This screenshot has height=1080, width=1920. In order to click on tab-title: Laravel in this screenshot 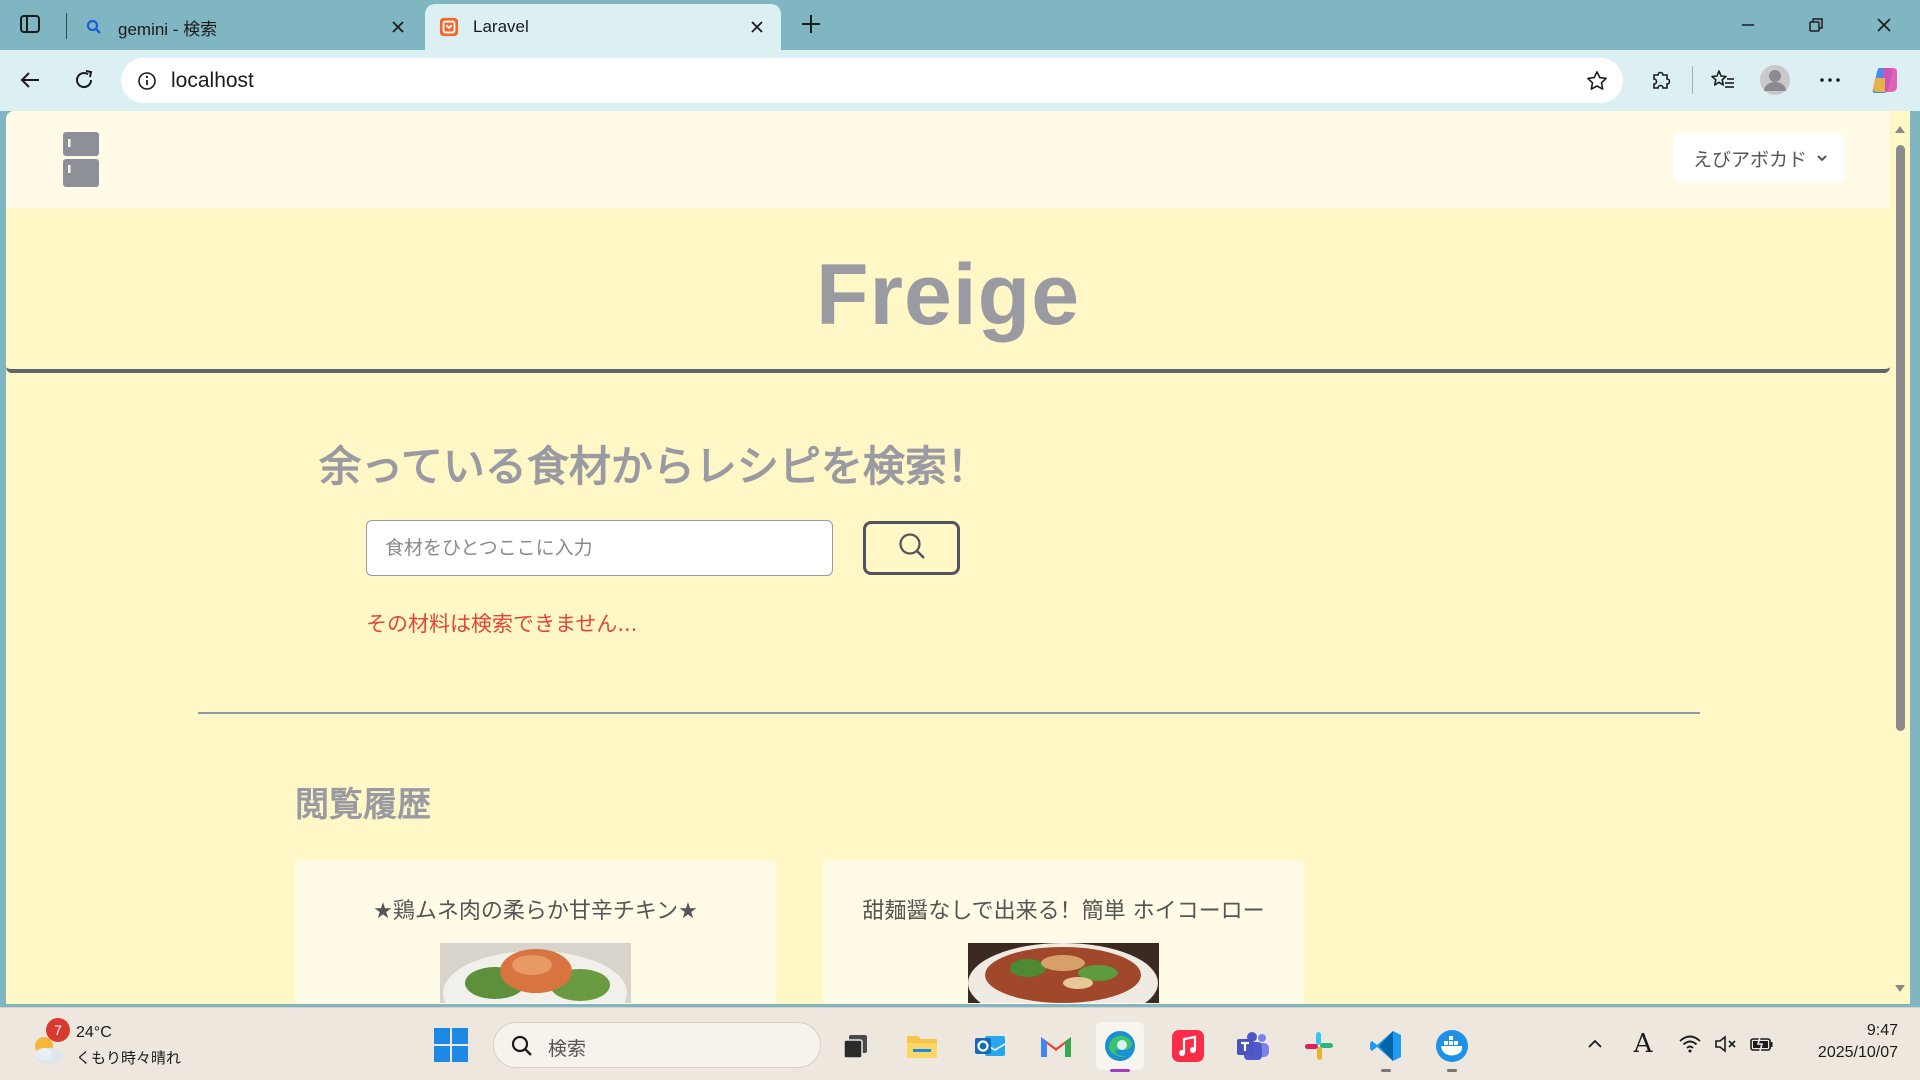, I will do `click(501, 26)`.